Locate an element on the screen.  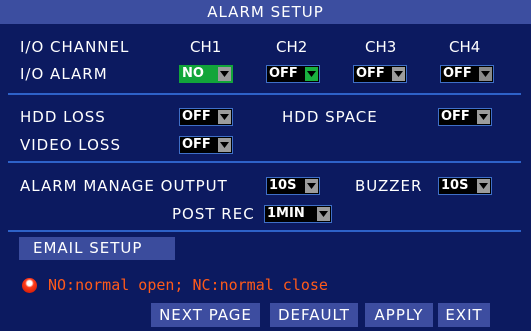
io-channel-label: I/O CHANNEL is located at coordinates (75, 47).